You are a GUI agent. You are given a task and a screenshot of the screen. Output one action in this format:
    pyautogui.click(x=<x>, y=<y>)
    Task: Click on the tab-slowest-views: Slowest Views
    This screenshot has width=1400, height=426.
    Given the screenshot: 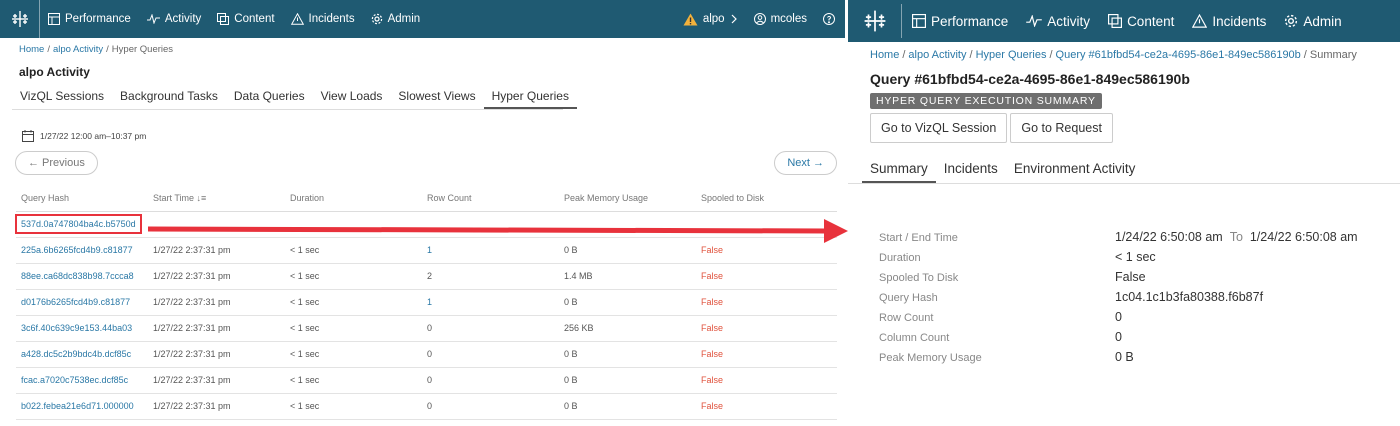 What is the action you would take?
    pyautogui.click(x=436, y=99)
    